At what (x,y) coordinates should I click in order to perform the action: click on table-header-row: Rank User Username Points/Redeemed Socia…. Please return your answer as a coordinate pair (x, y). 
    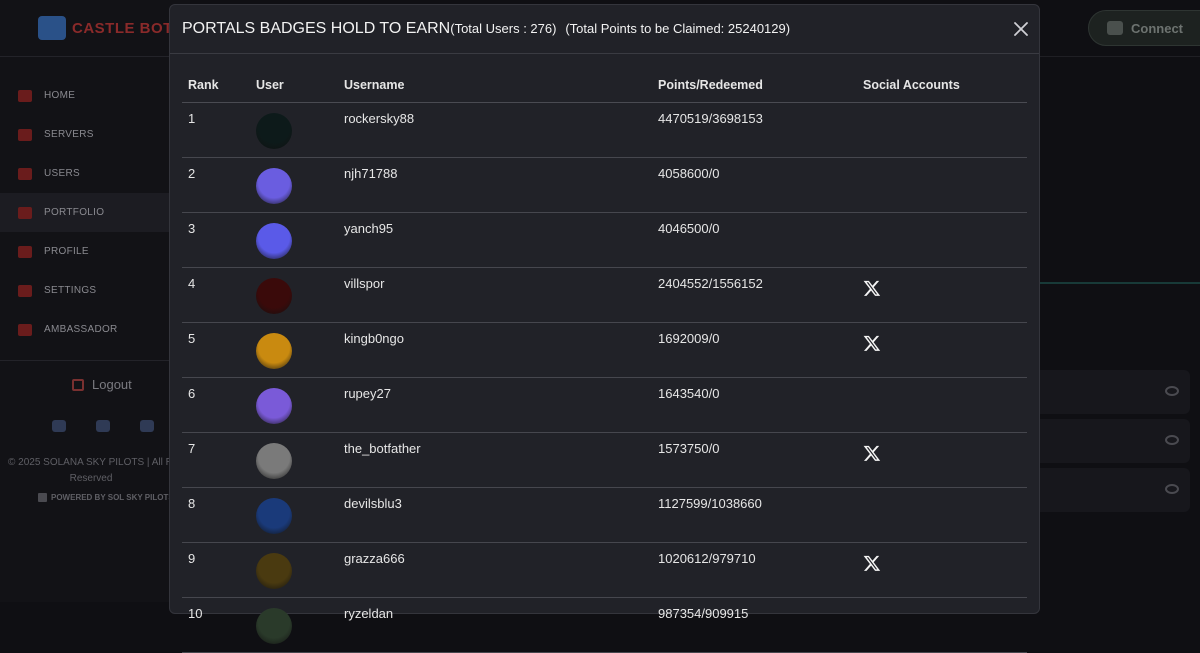
    Looking at the image, I should click on (604, 85).